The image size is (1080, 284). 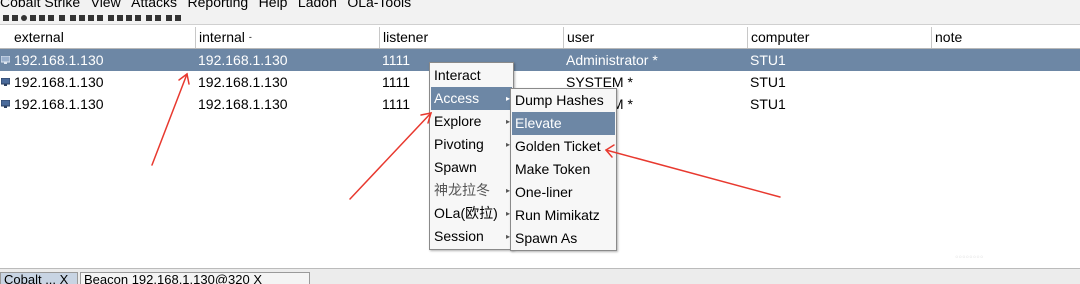 I want to click on tab-beacon: Beacon 192.168.1.130@320 X, so click(x=195, y=278).